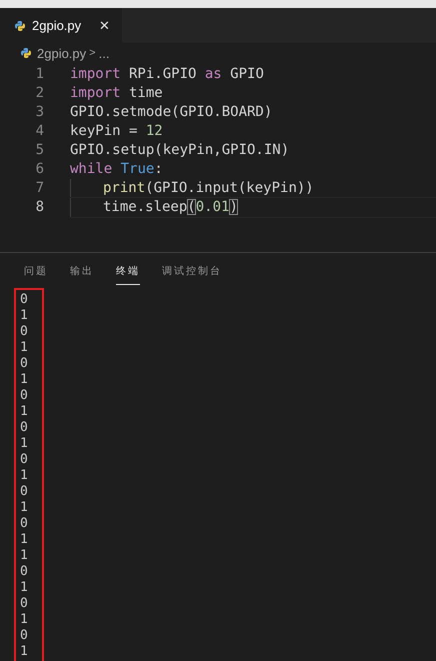 This screenshot has width=436, height=661. Describe the element at coordinates (57, 25) in the screenshot. I see `tab-label: 2gpio.py` at that location.